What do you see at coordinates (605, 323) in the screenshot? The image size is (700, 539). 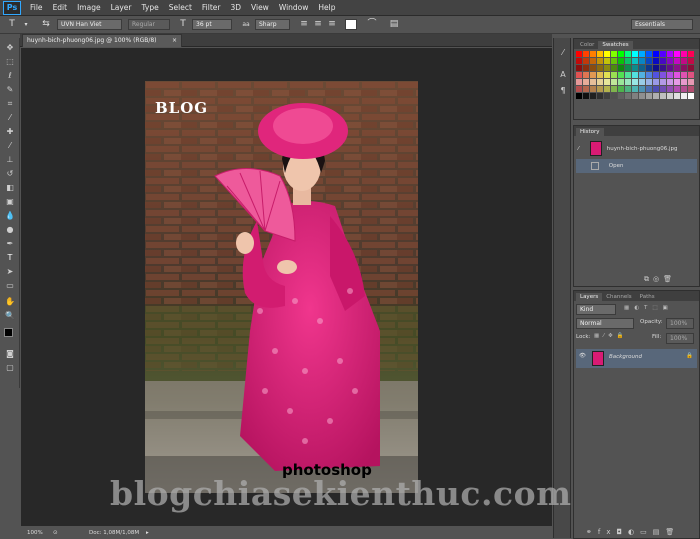 I see `blend-mode-select: Normal` at bounding box center [605, 323].